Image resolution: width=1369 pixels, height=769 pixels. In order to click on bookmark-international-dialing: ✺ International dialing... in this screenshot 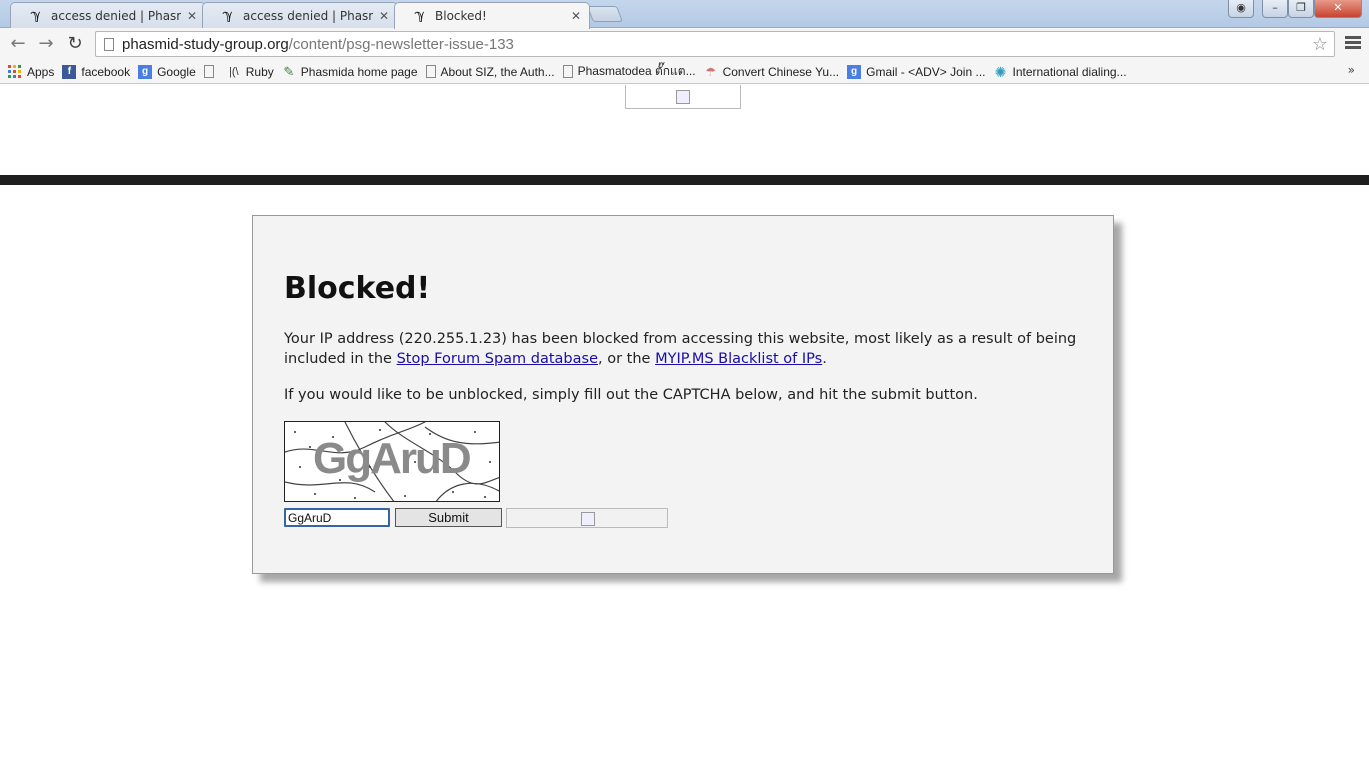, I will do `click(1060, 71)`.